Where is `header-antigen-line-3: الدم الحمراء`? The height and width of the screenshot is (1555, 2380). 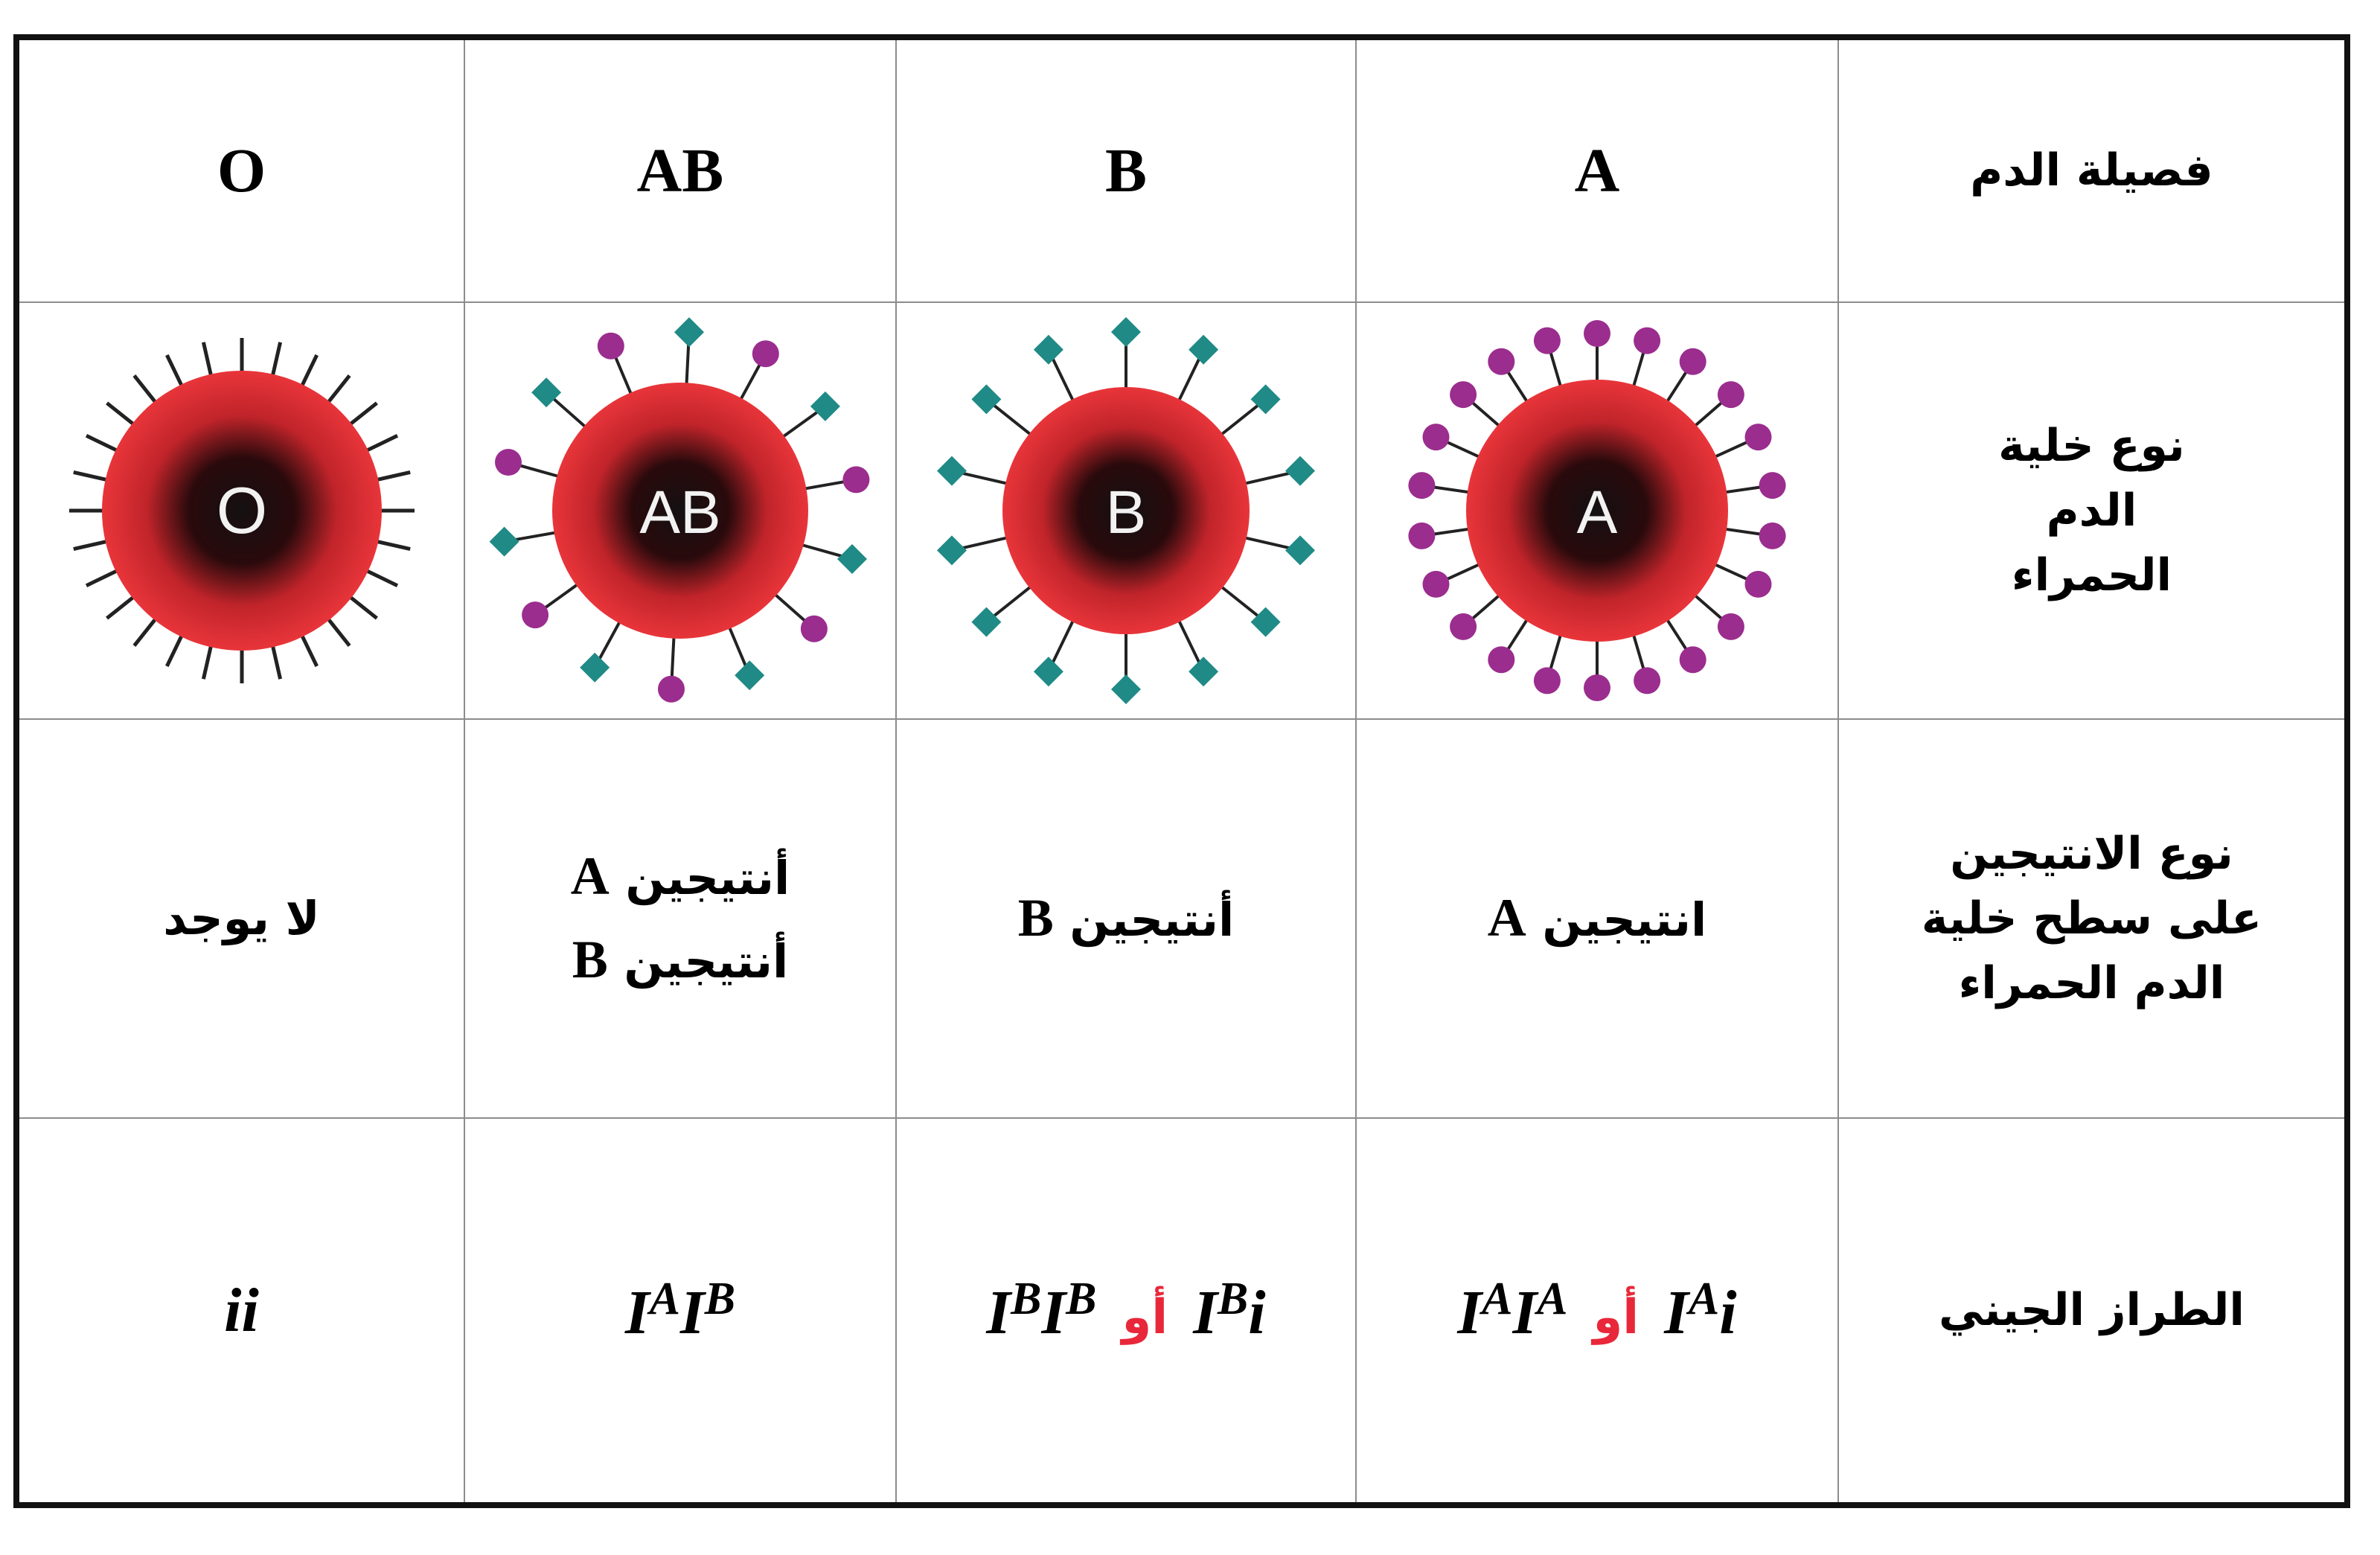
header-antigen-line-3: الدم الحمراء is located at coordinates (2091, 983).